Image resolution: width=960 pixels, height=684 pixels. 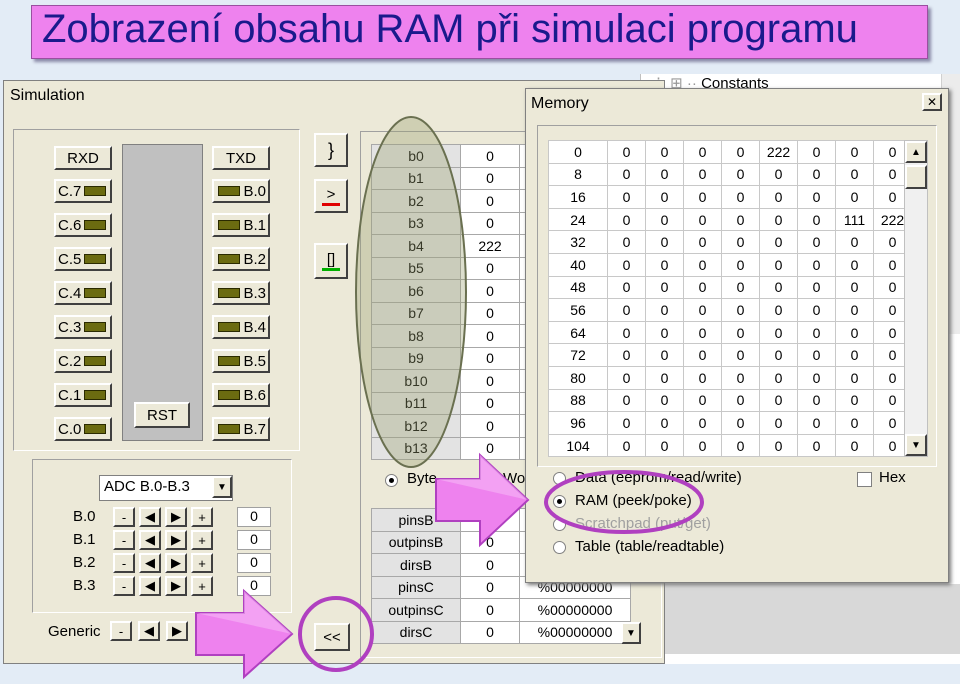 What do you see at coordinates (411, 292) in the screenshot?
I see `variables-highlight-ellipse` at bounding box center [411, 292].